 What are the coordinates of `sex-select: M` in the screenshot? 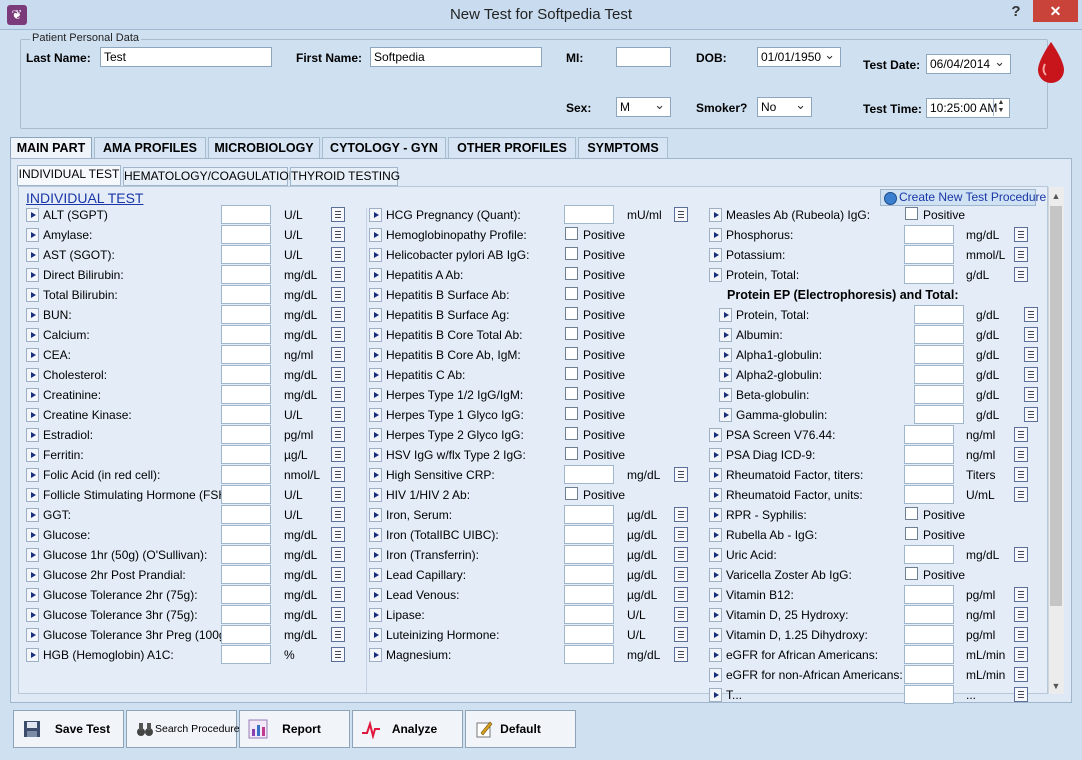 It's located at (643, 107).